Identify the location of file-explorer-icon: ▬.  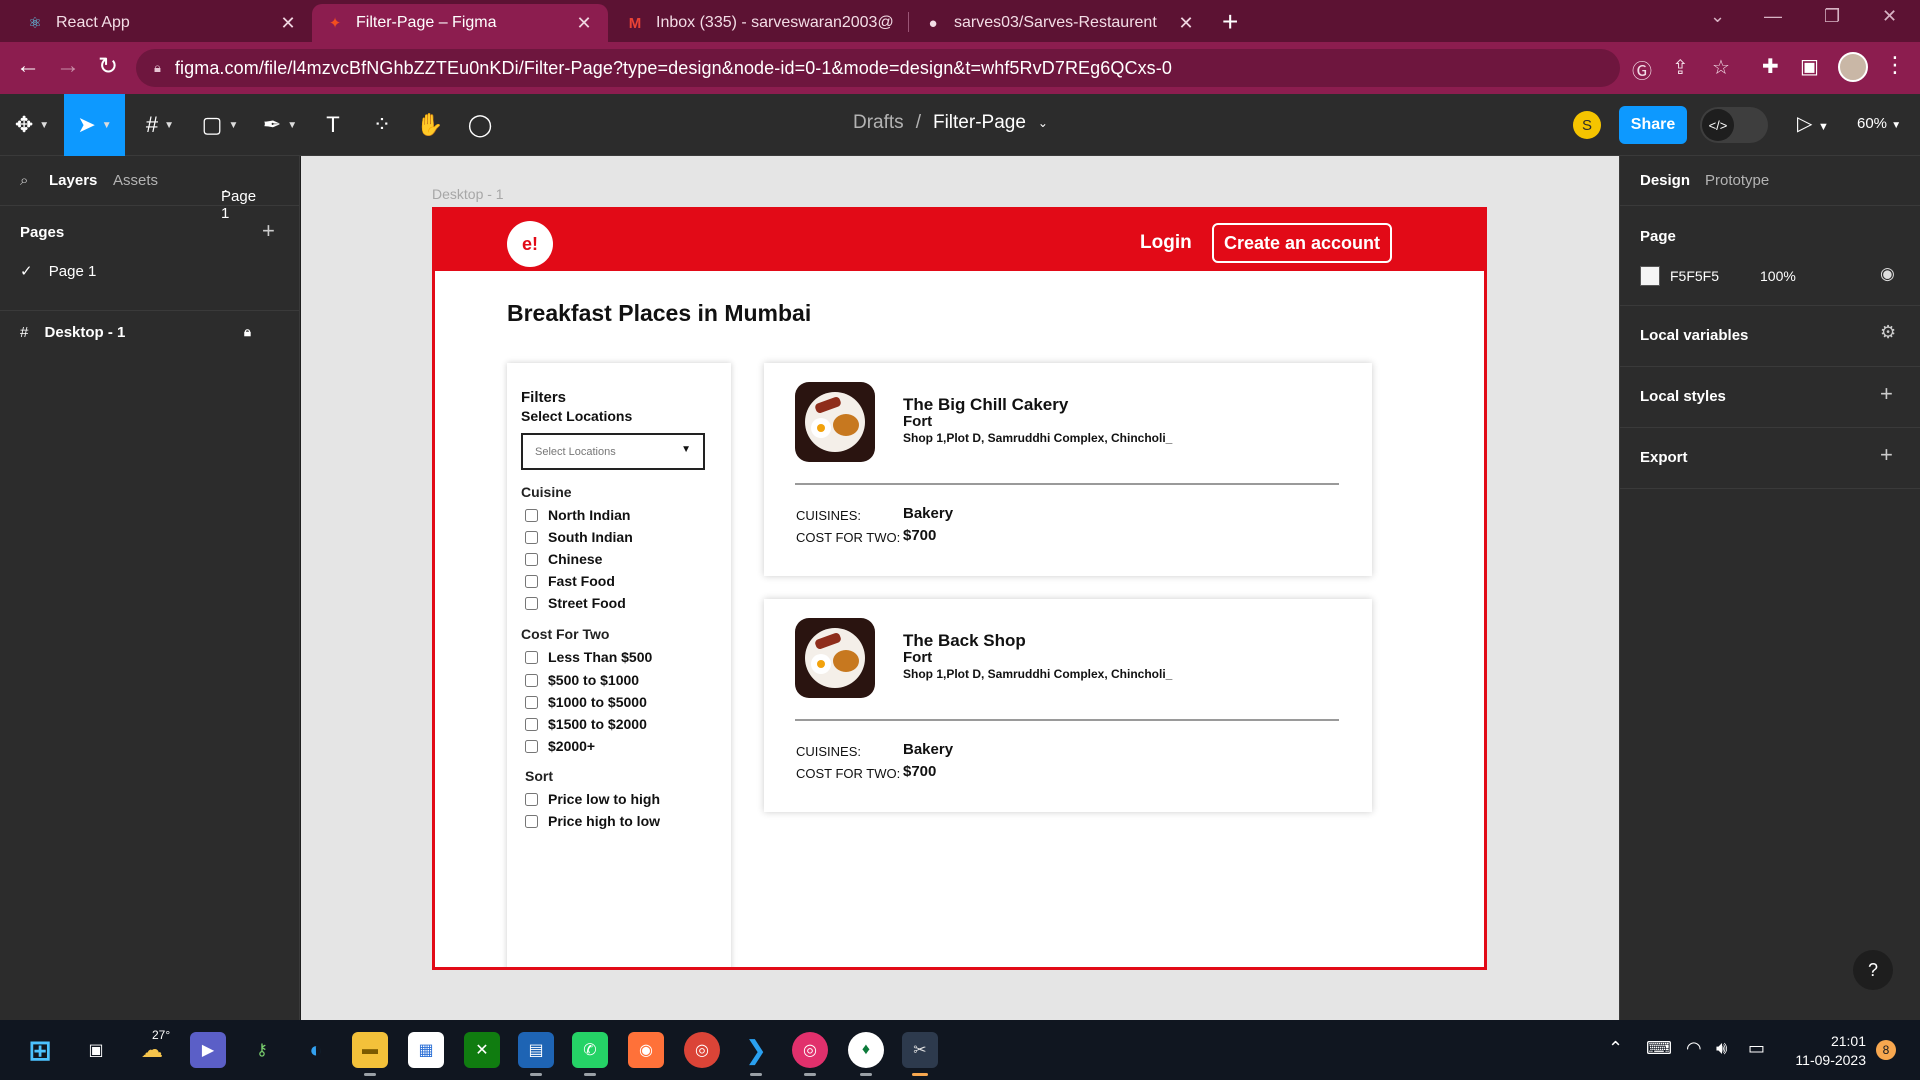
(370, 1054).